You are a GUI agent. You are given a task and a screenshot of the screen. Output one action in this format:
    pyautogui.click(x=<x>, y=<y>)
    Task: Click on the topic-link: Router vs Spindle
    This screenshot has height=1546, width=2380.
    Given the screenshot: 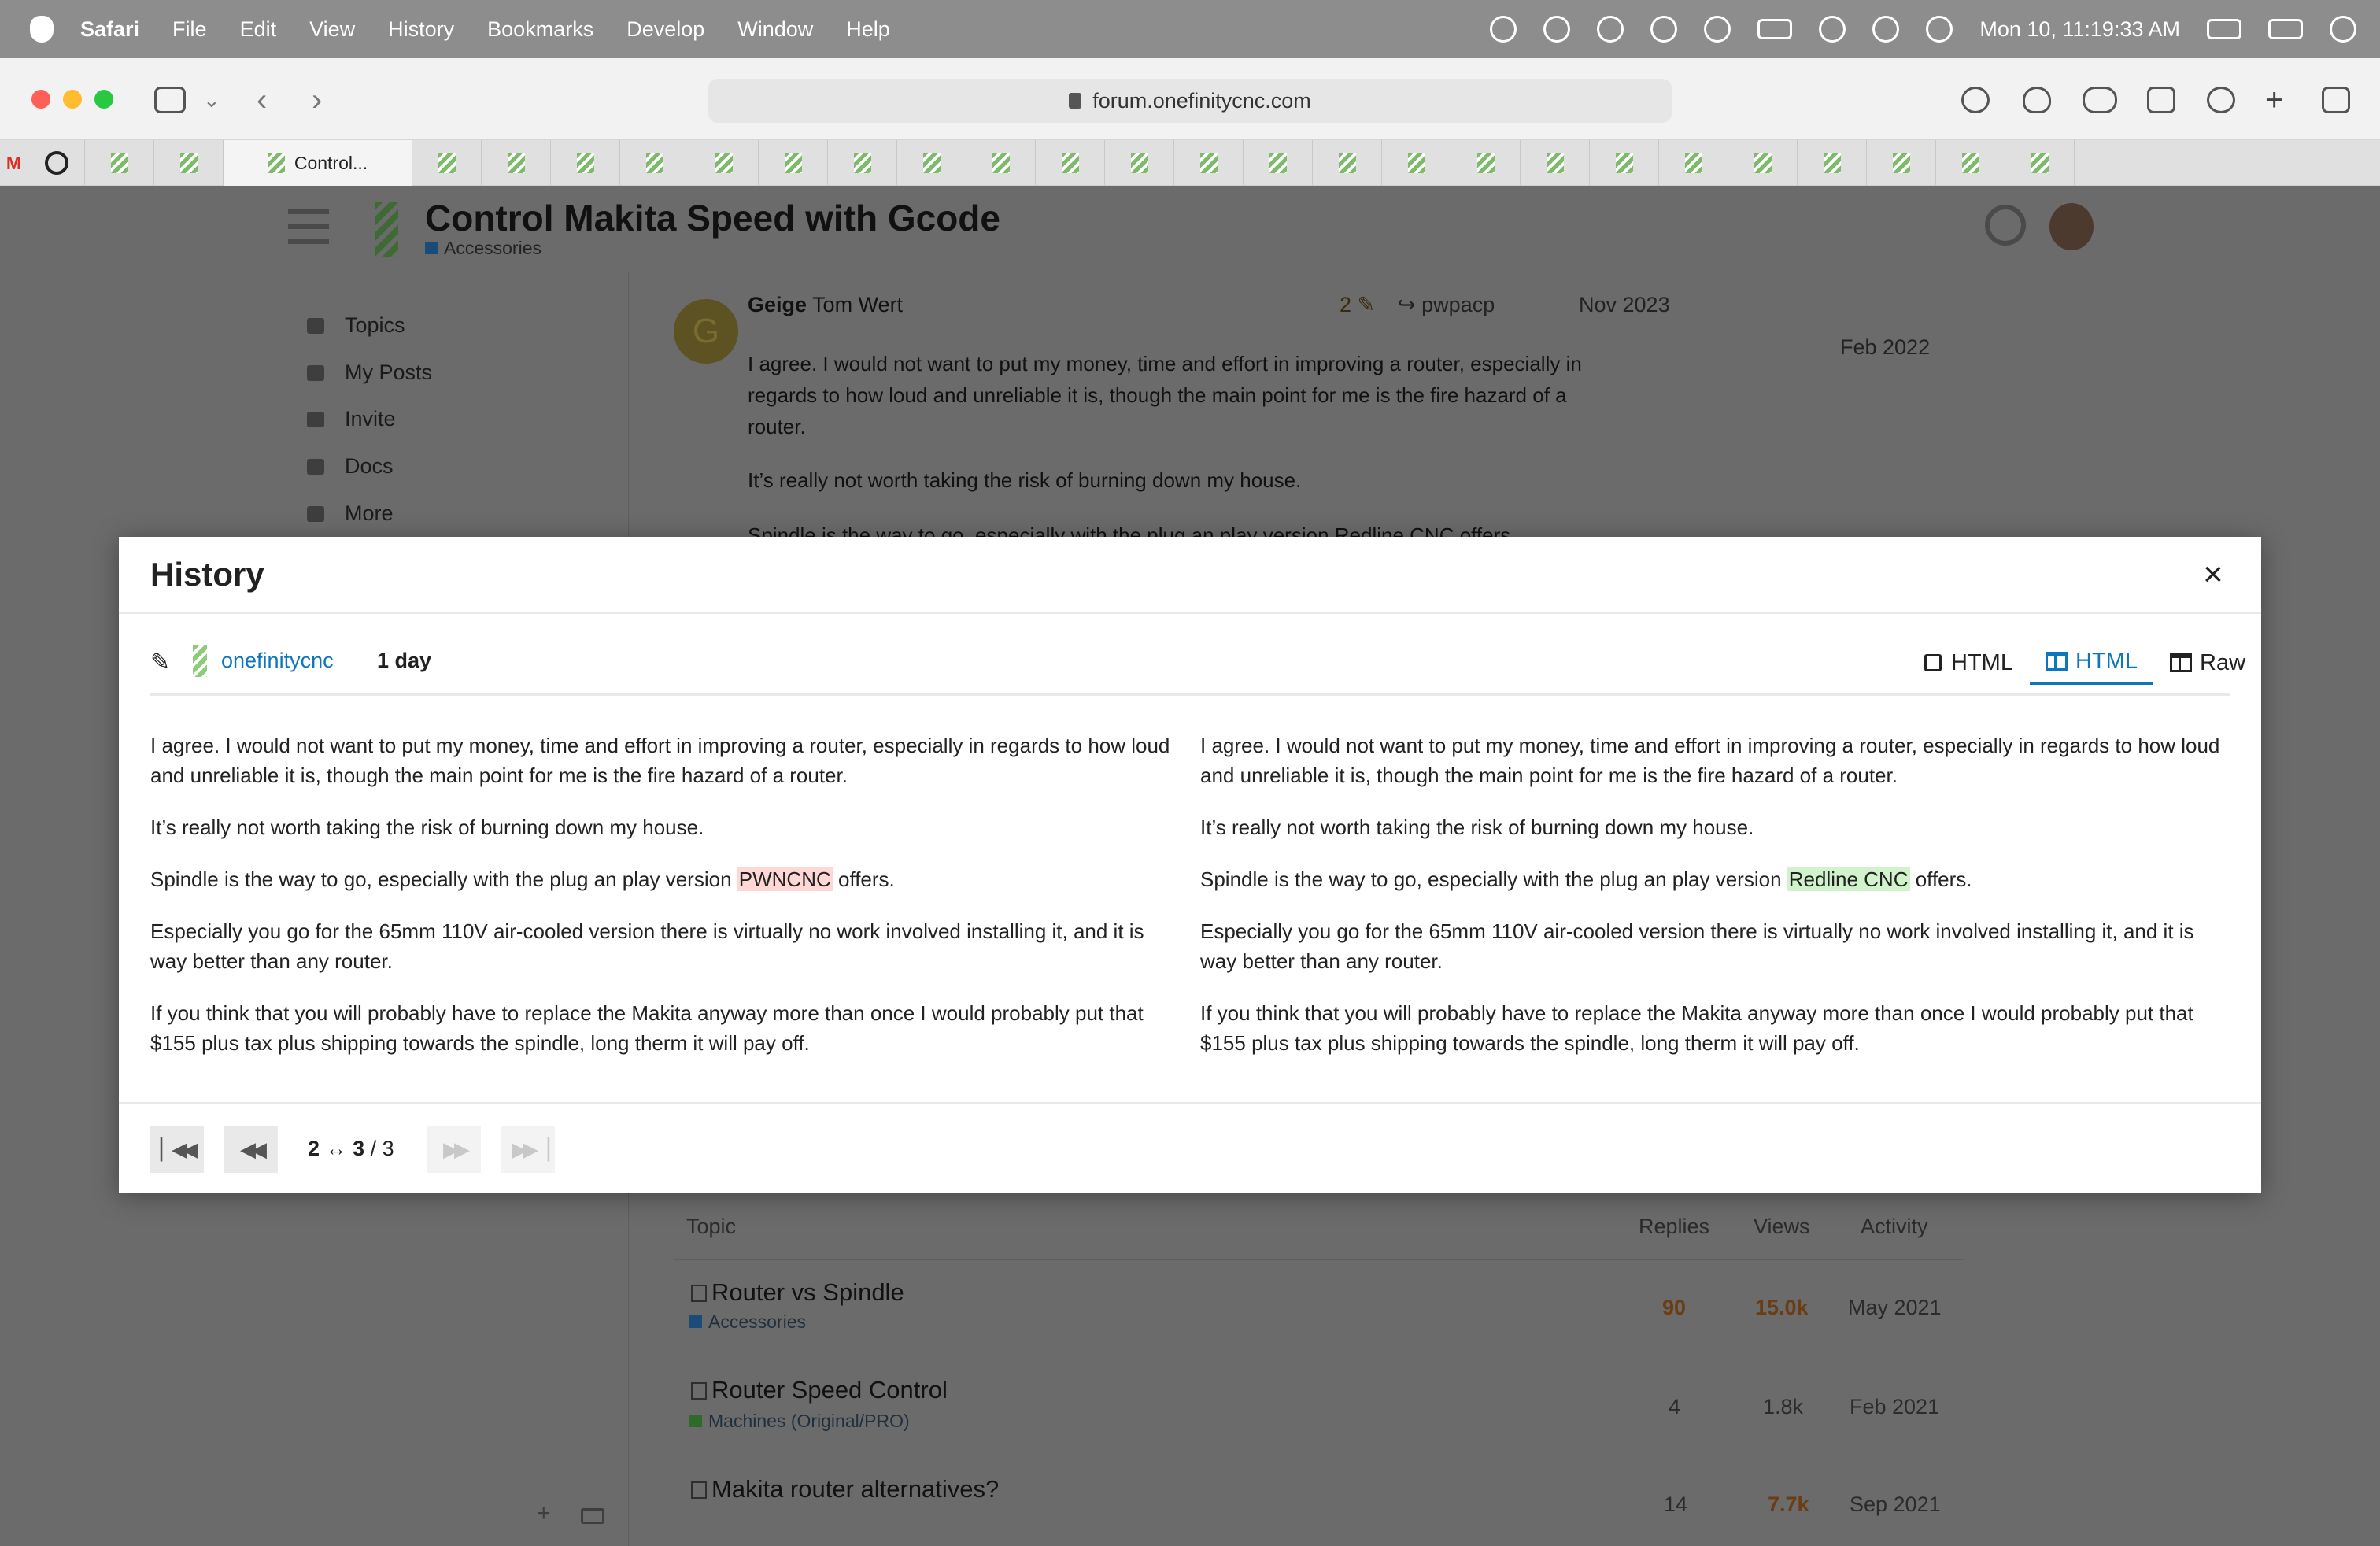 What is the action you would take?
    pyautogui.click(x=797, y=1292)
    